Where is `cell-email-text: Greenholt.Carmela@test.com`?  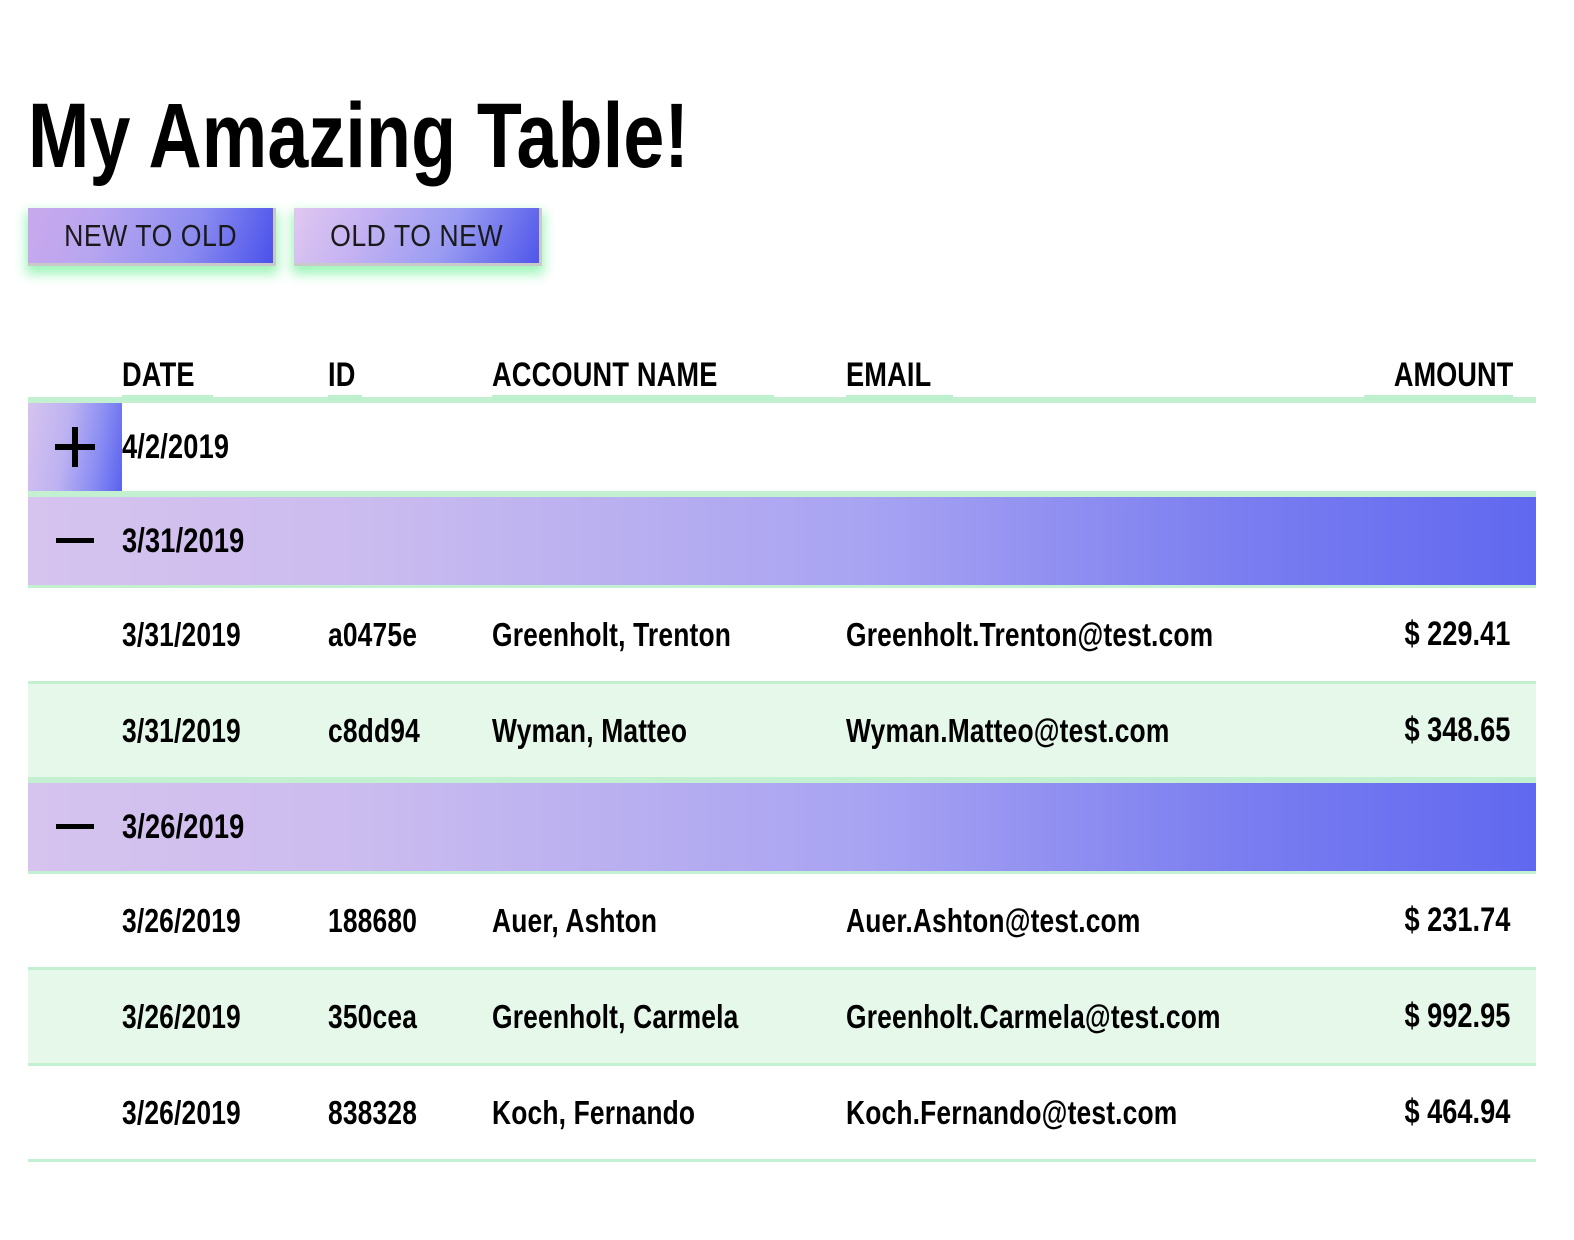 cell-email-text: Greenholt.Carmela@test.com is located at coordinates (1033, 1016).